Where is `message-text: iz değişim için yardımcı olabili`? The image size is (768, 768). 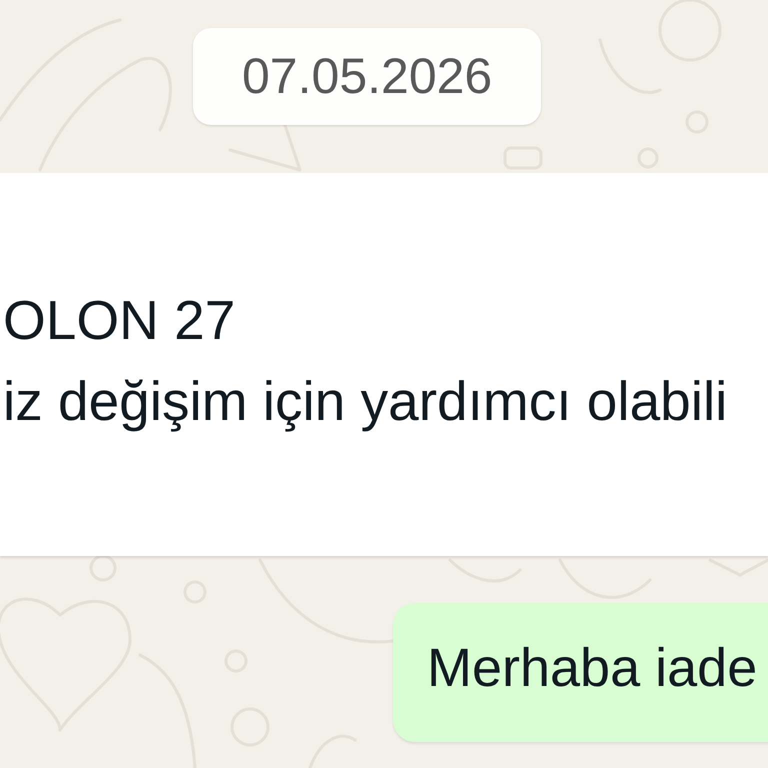
message-text: iz değişim için yardımcı olabili is located at coordinates (365, 401).